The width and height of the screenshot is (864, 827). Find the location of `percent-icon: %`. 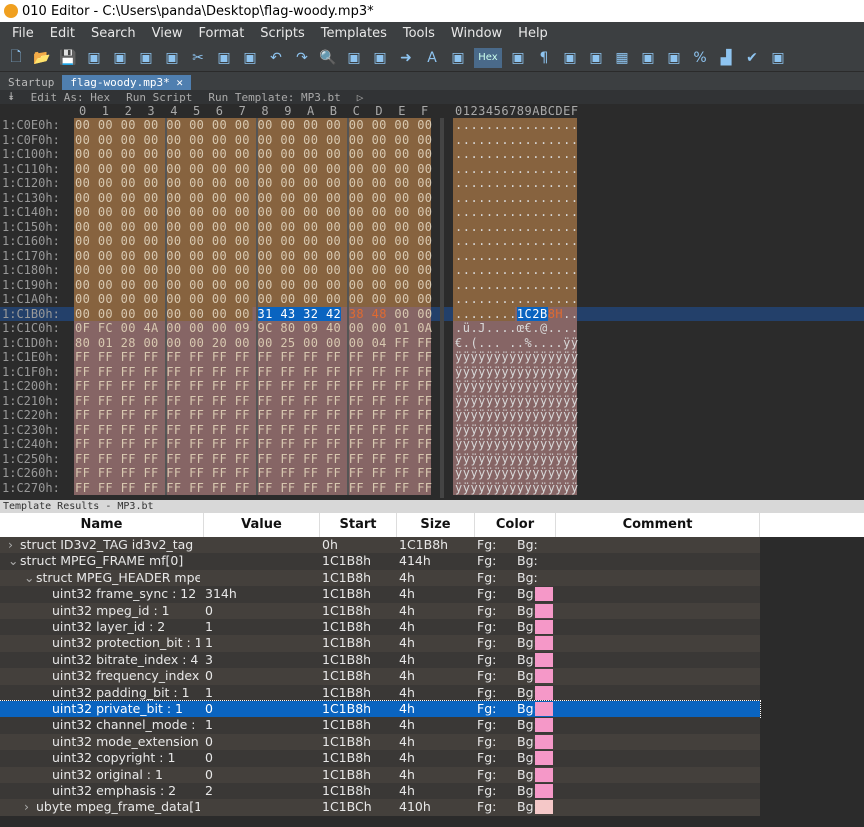

percent-icon: % is located at coordinates (700, 58).